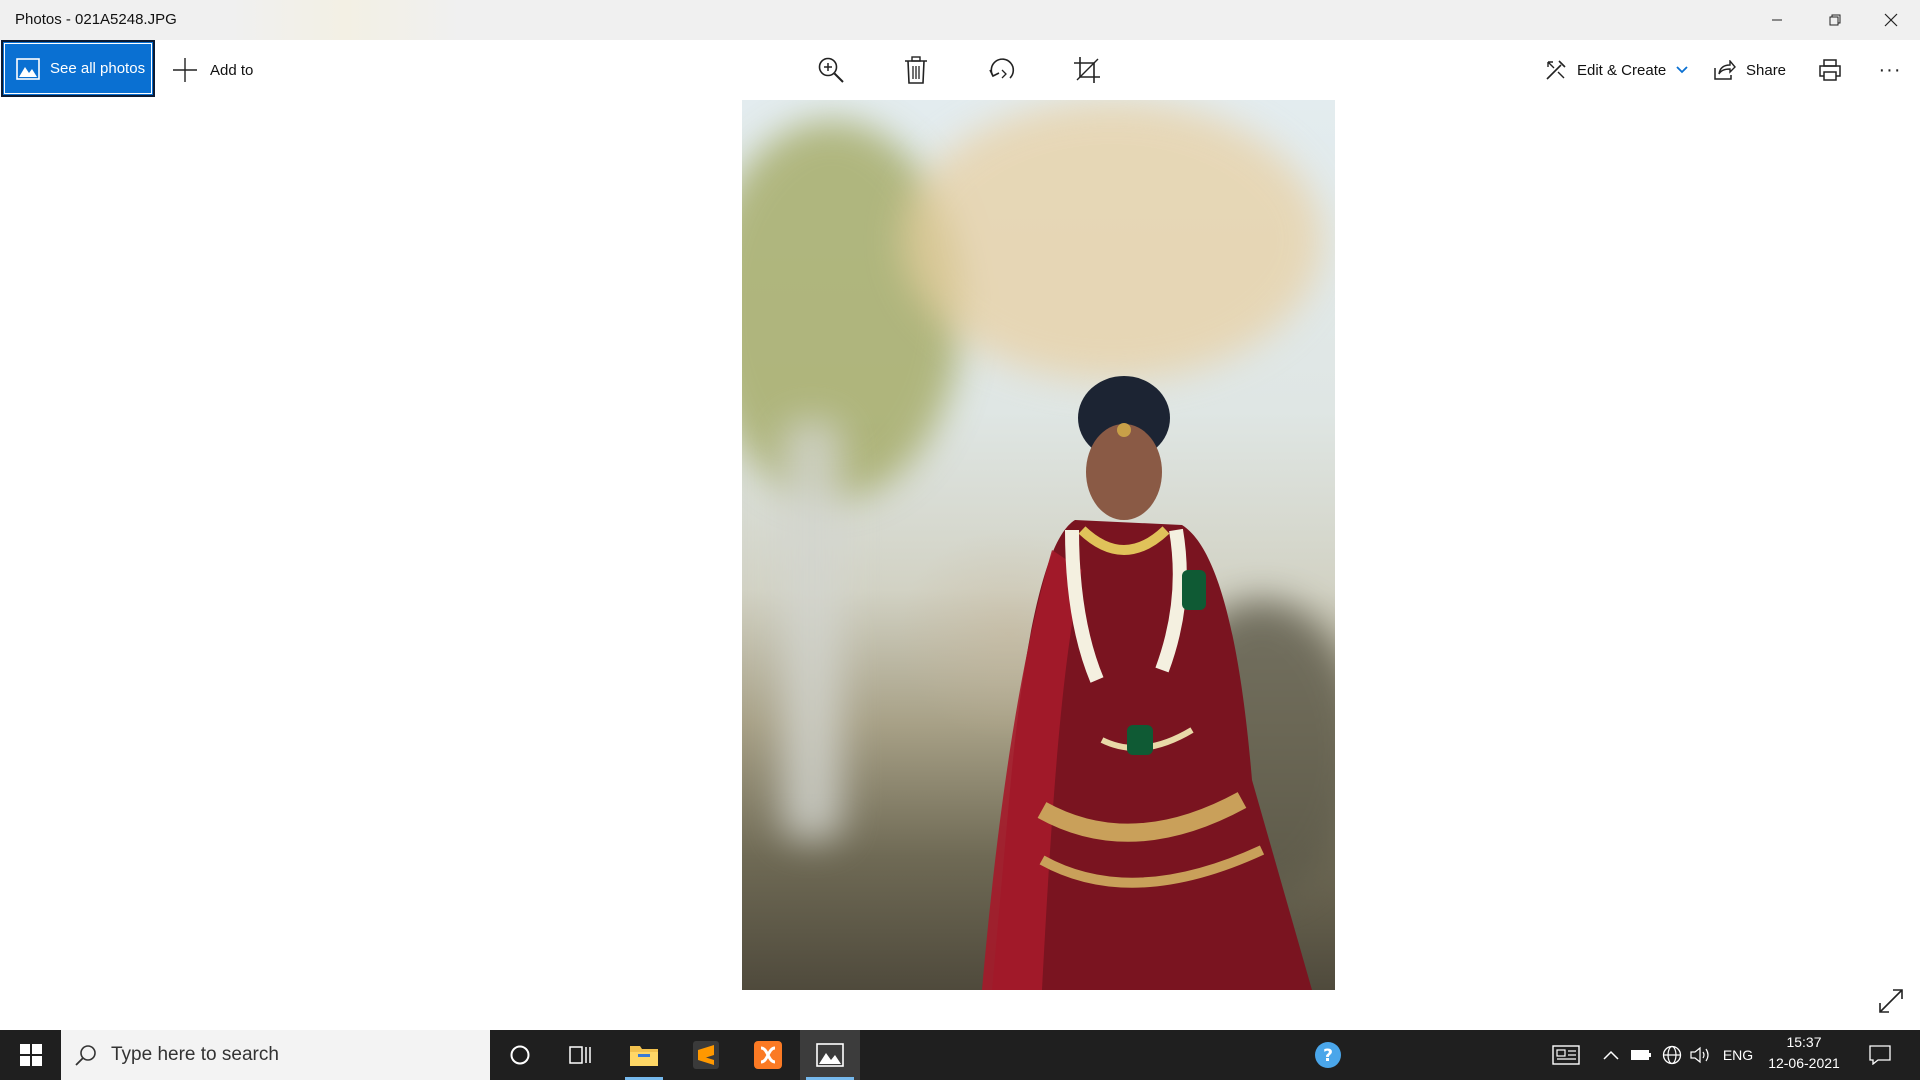 This screenshot has width=1920, height=1080. What do you see at coordinates (1804, 1042) in the screenshot?
I see `clock-time: 15:37` at bounding box center [1804, 1042].